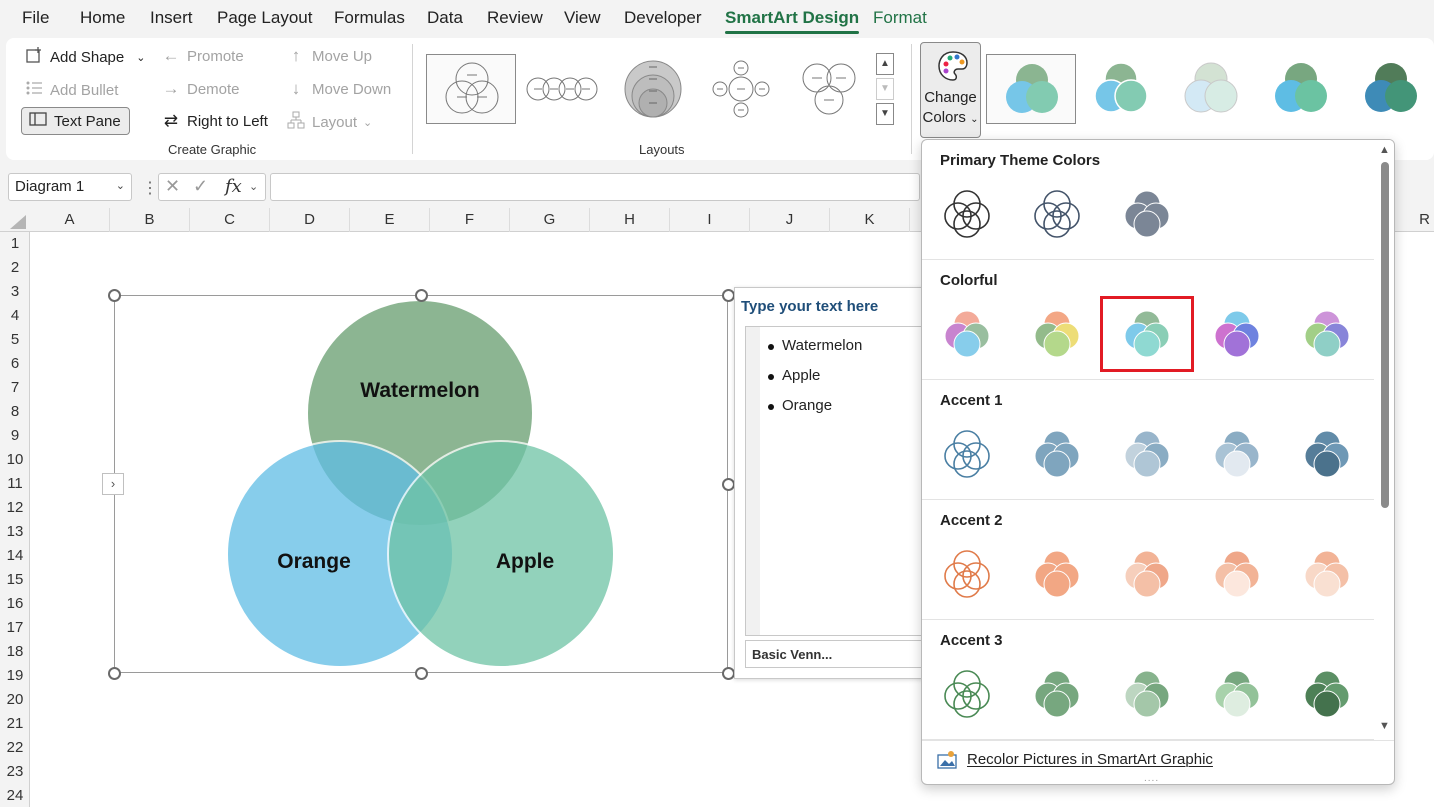 The image size is (1434, 807). What do you see at coordinates (329, 56) in the screenshot?
I see `move-up-button: ↑ Move Up` at bounding box center [329, 56].